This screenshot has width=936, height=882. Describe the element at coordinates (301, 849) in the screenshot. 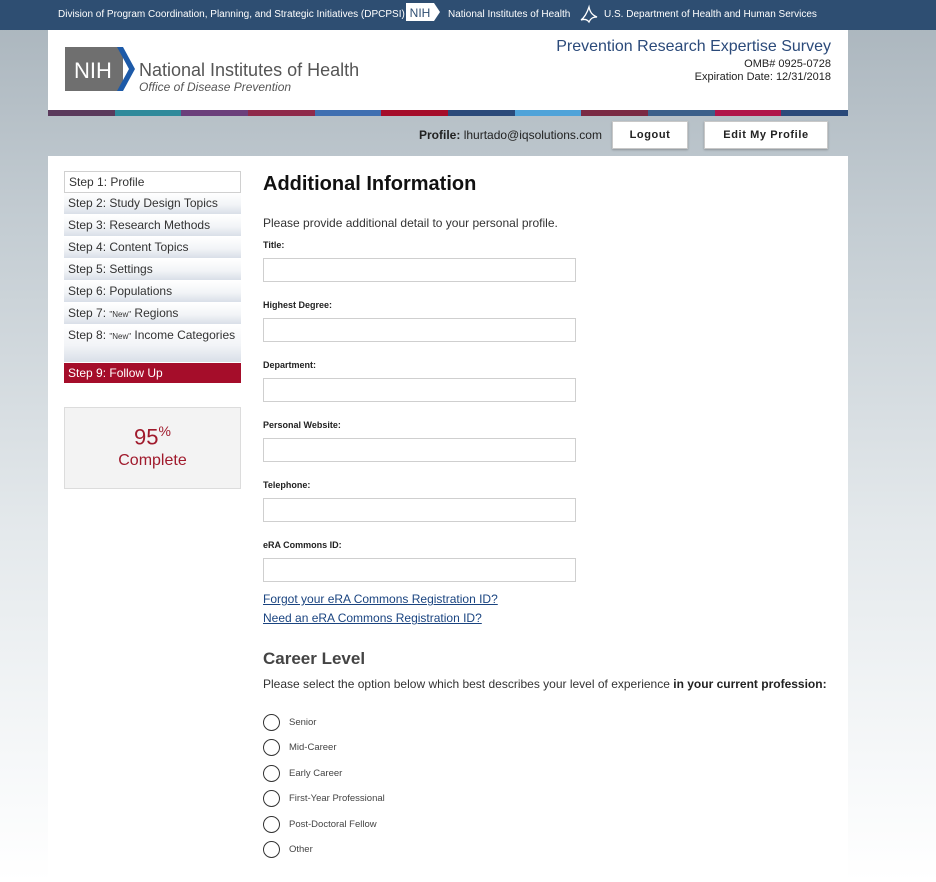

I see `radio-label: Other` at that location.